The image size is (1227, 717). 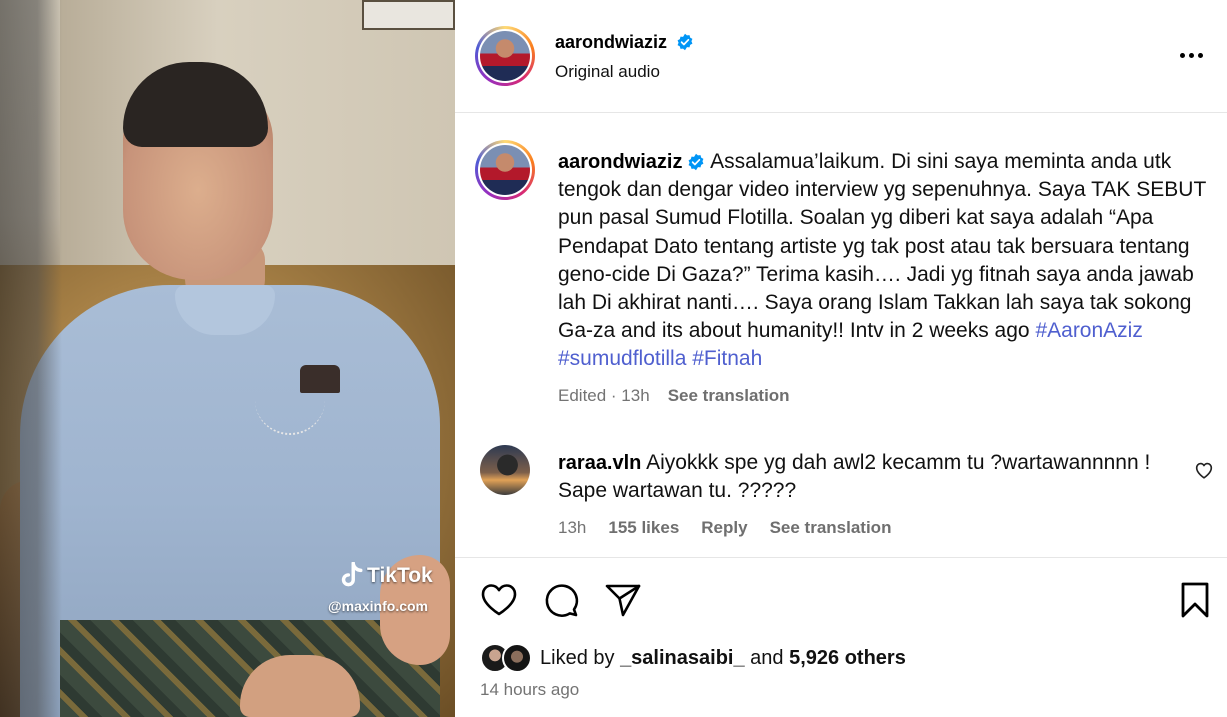 What do you see at coordinates (320, 379) in the screenshot?
I see `pocket-square` at bounding box center [320, 379].